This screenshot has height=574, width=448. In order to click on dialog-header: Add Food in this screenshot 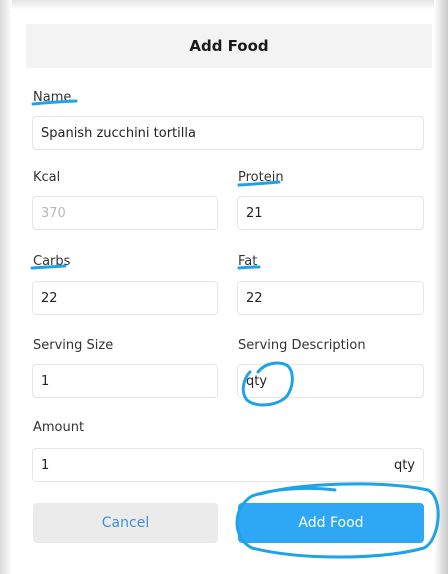, I will do `click(229, 46)`.